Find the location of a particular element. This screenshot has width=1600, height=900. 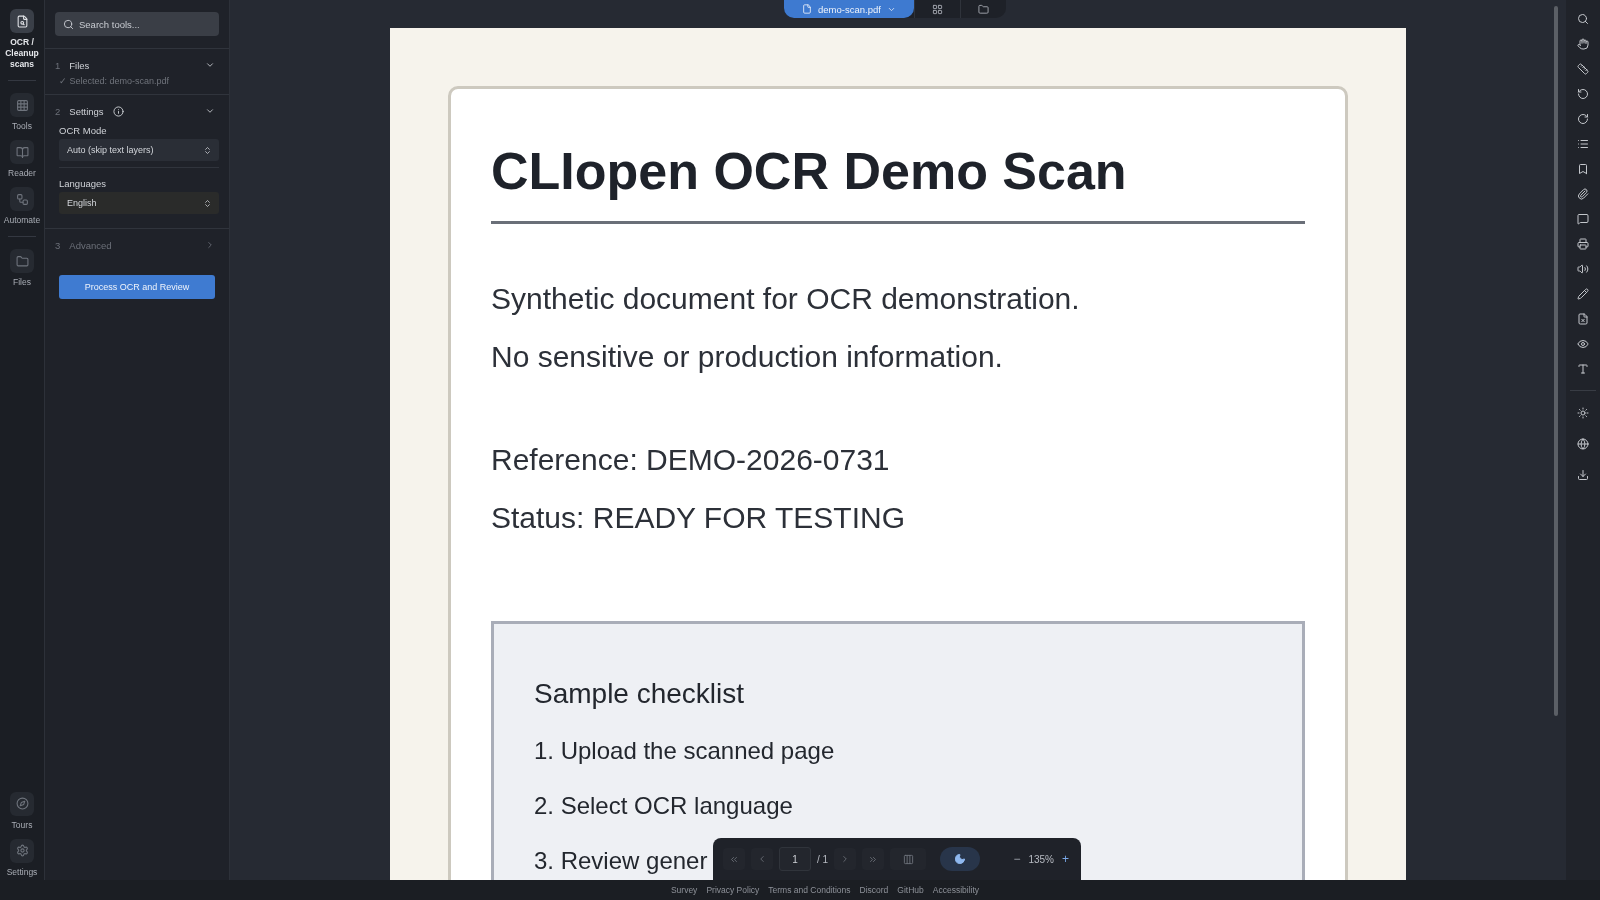

checklist-title: Sample checklist is located at coordinates (640, 694).